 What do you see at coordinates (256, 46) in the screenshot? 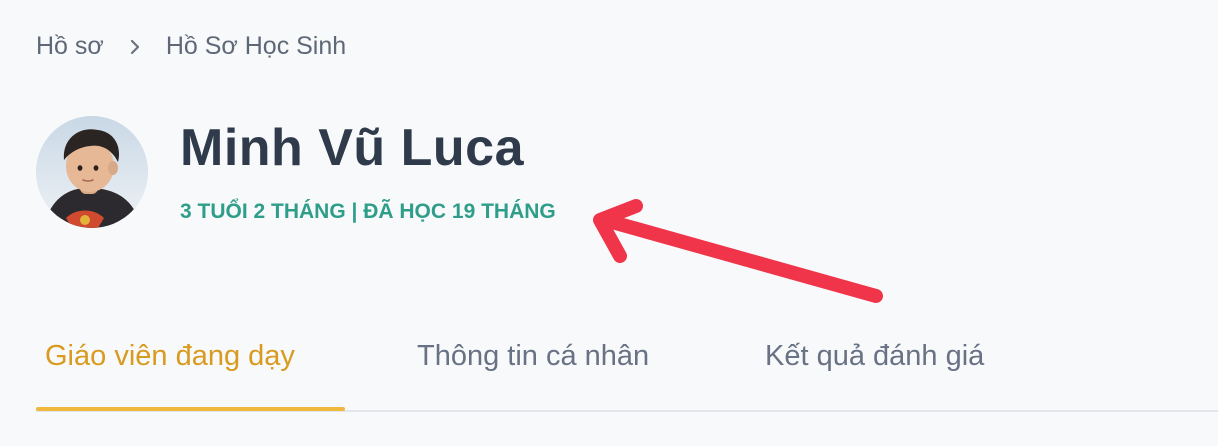
I see `breadcrumb-item-student-profile: Hồ Sơ Học Sinh` at bounding box center [256, 46].